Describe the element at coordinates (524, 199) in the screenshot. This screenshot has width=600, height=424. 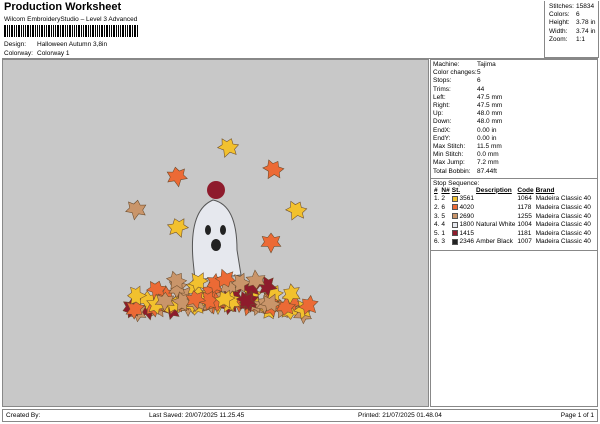
I see `thread-code: 1064` at that location.